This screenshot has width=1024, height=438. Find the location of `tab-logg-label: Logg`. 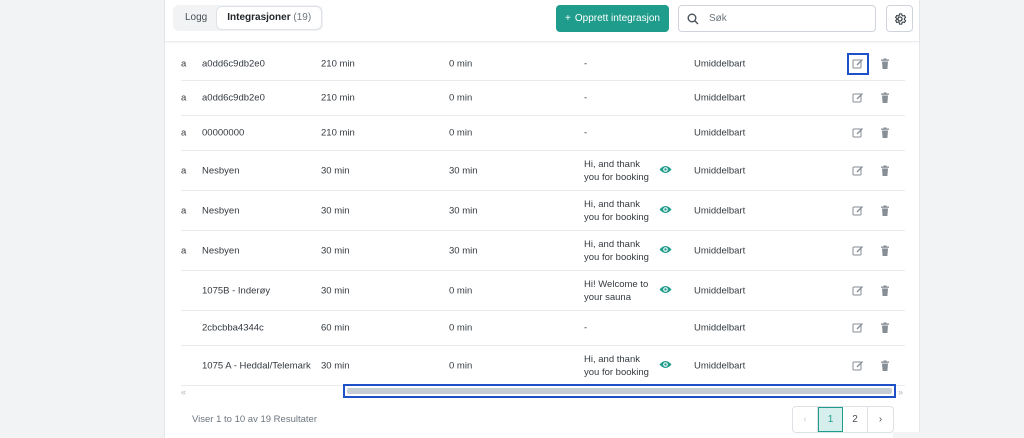

tab-logg-label: Logg is located at coordinates (196, 17).